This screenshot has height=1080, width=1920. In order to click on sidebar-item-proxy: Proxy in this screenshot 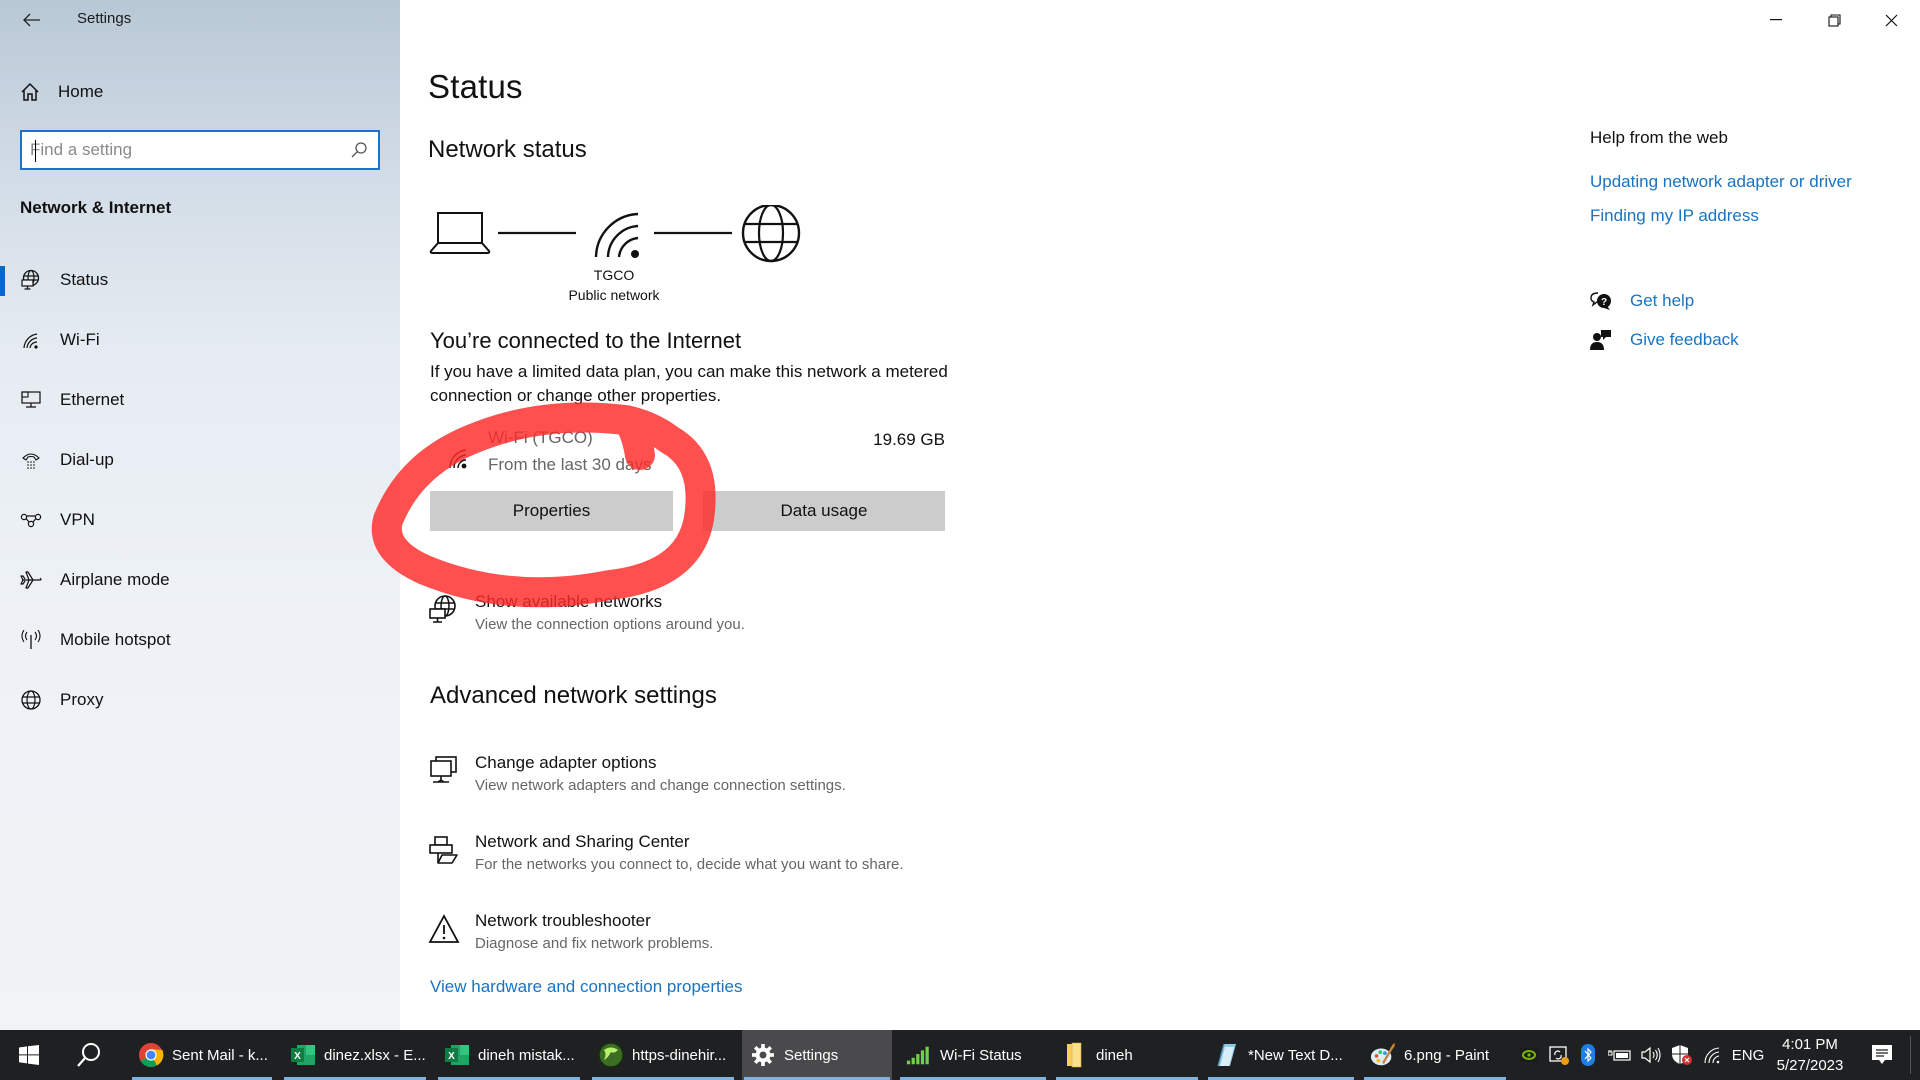, I will do `click(200, 700)`.